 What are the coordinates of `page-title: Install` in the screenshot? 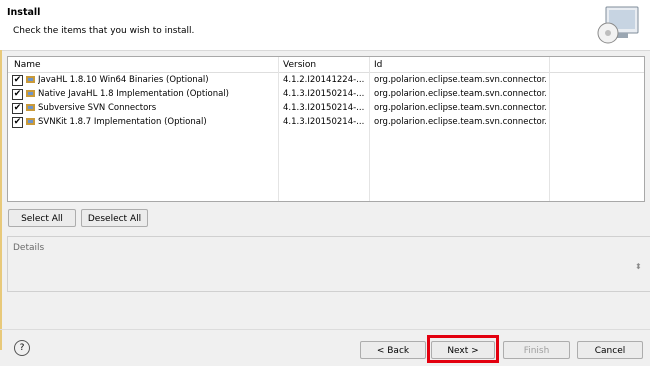 It's located at (24, 12).